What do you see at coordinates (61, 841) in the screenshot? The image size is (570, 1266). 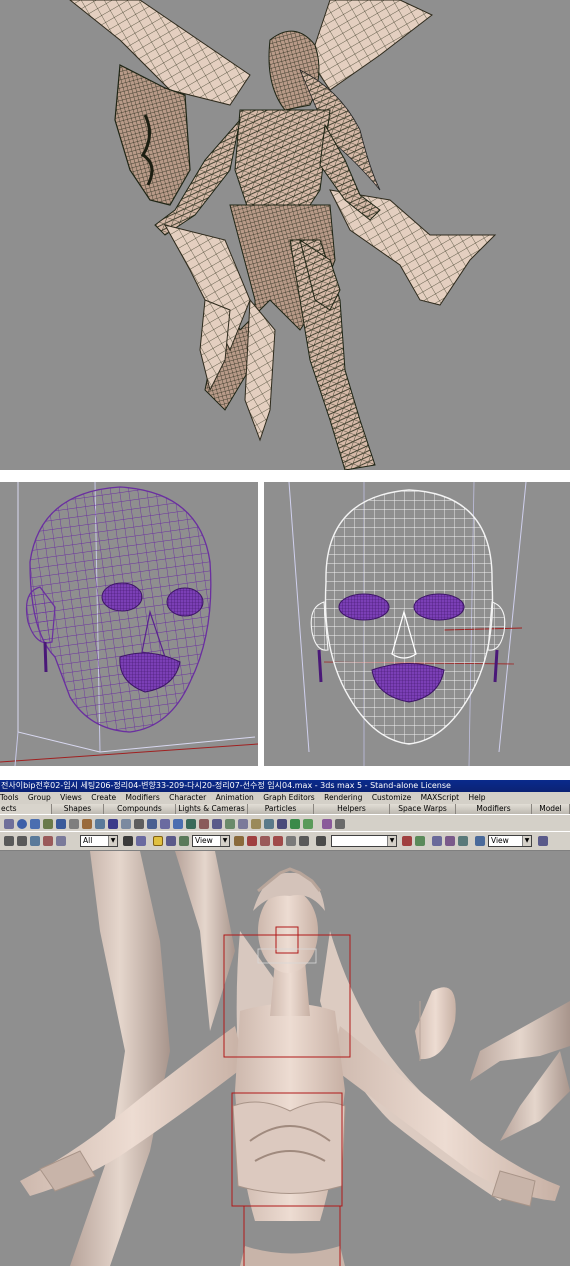 I see `bind-spacewarp-icon` at bounding box center [61, 841].